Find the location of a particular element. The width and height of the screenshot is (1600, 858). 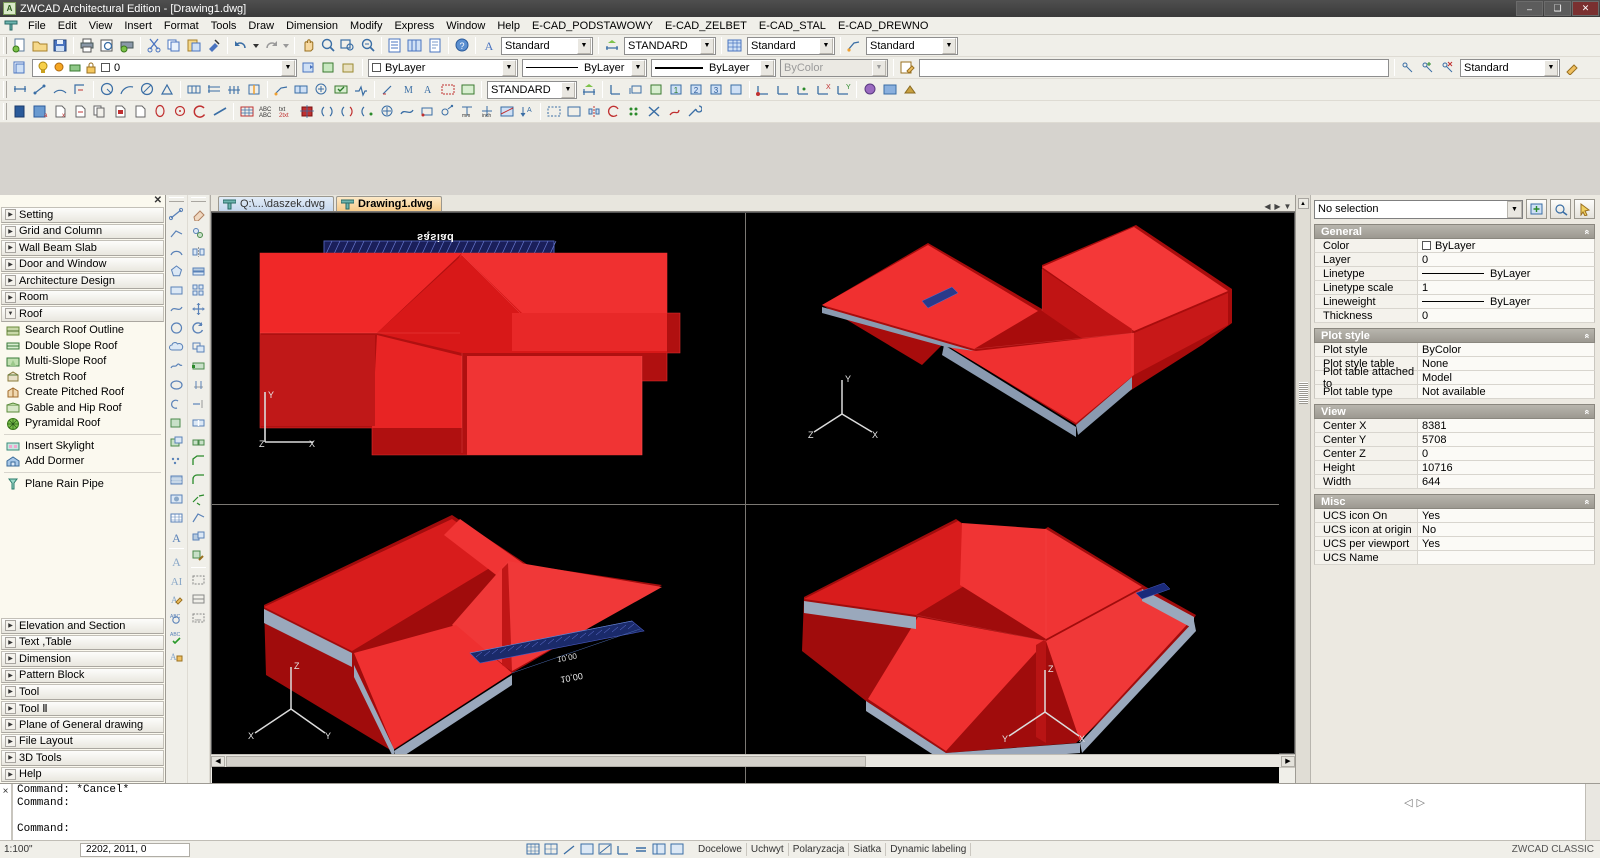

spellcheck-icon: ABC is located at coordinates (177, 636).